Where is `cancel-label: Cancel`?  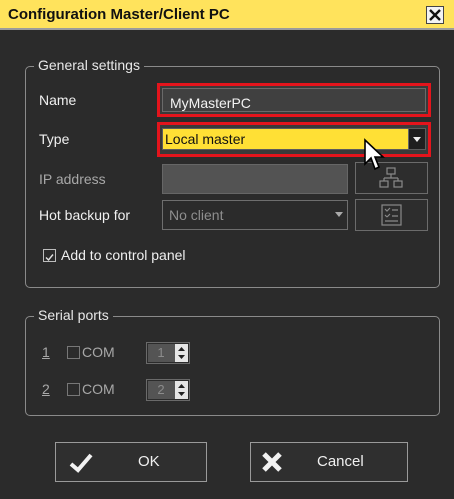 cancel-label: Cancel is located at coordinates (340, 461).